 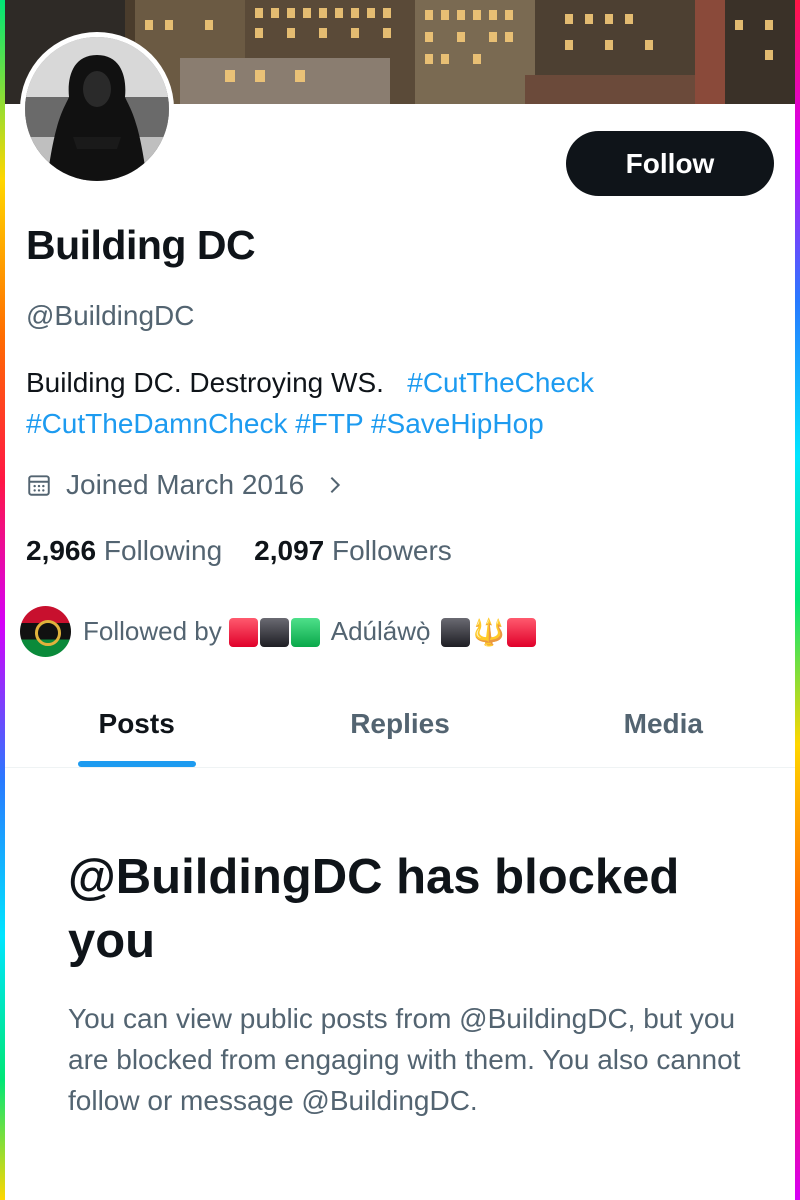 I want to click on bio-text: Building DC. Destroying WS., so click(x=205, y=382).